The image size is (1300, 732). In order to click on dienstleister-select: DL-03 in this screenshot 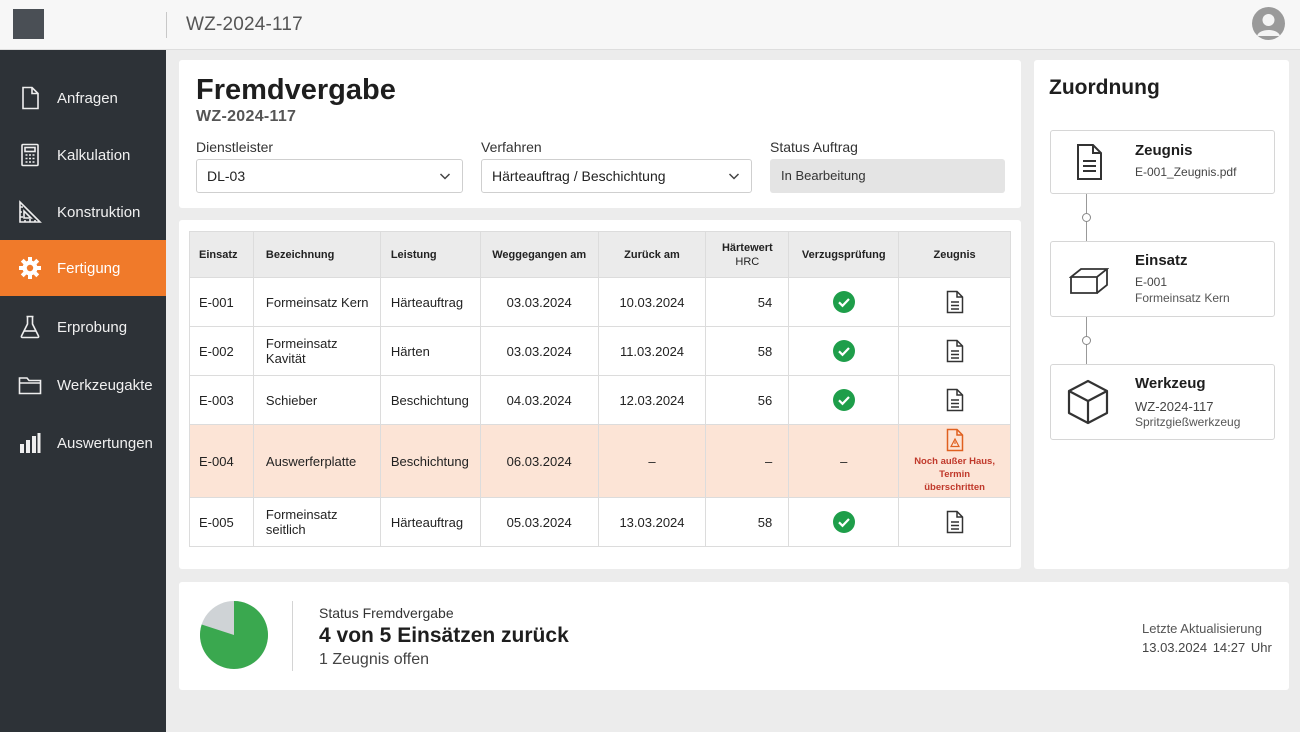, I will do `click(329, 176)`.